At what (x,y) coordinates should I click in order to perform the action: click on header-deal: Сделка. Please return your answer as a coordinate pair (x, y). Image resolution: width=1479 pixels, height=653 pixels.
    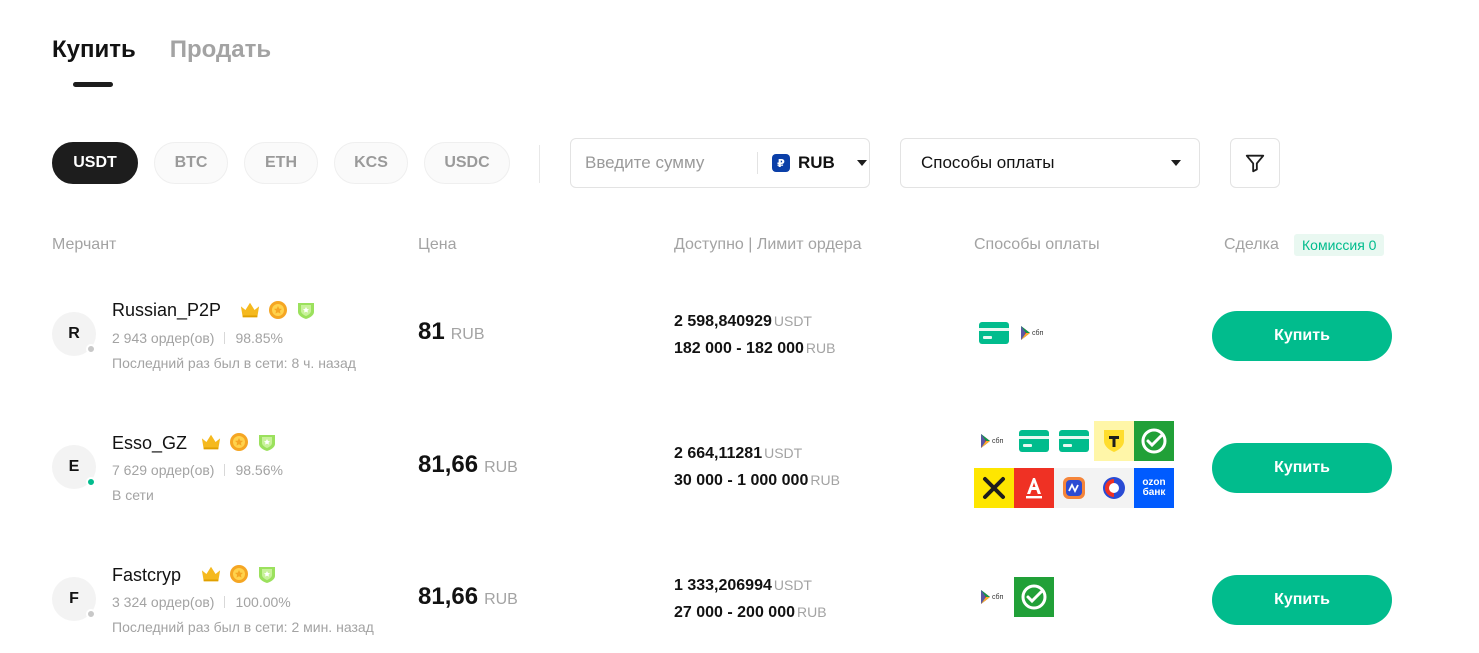
    Looking at the image, I should click on (1251, 244).